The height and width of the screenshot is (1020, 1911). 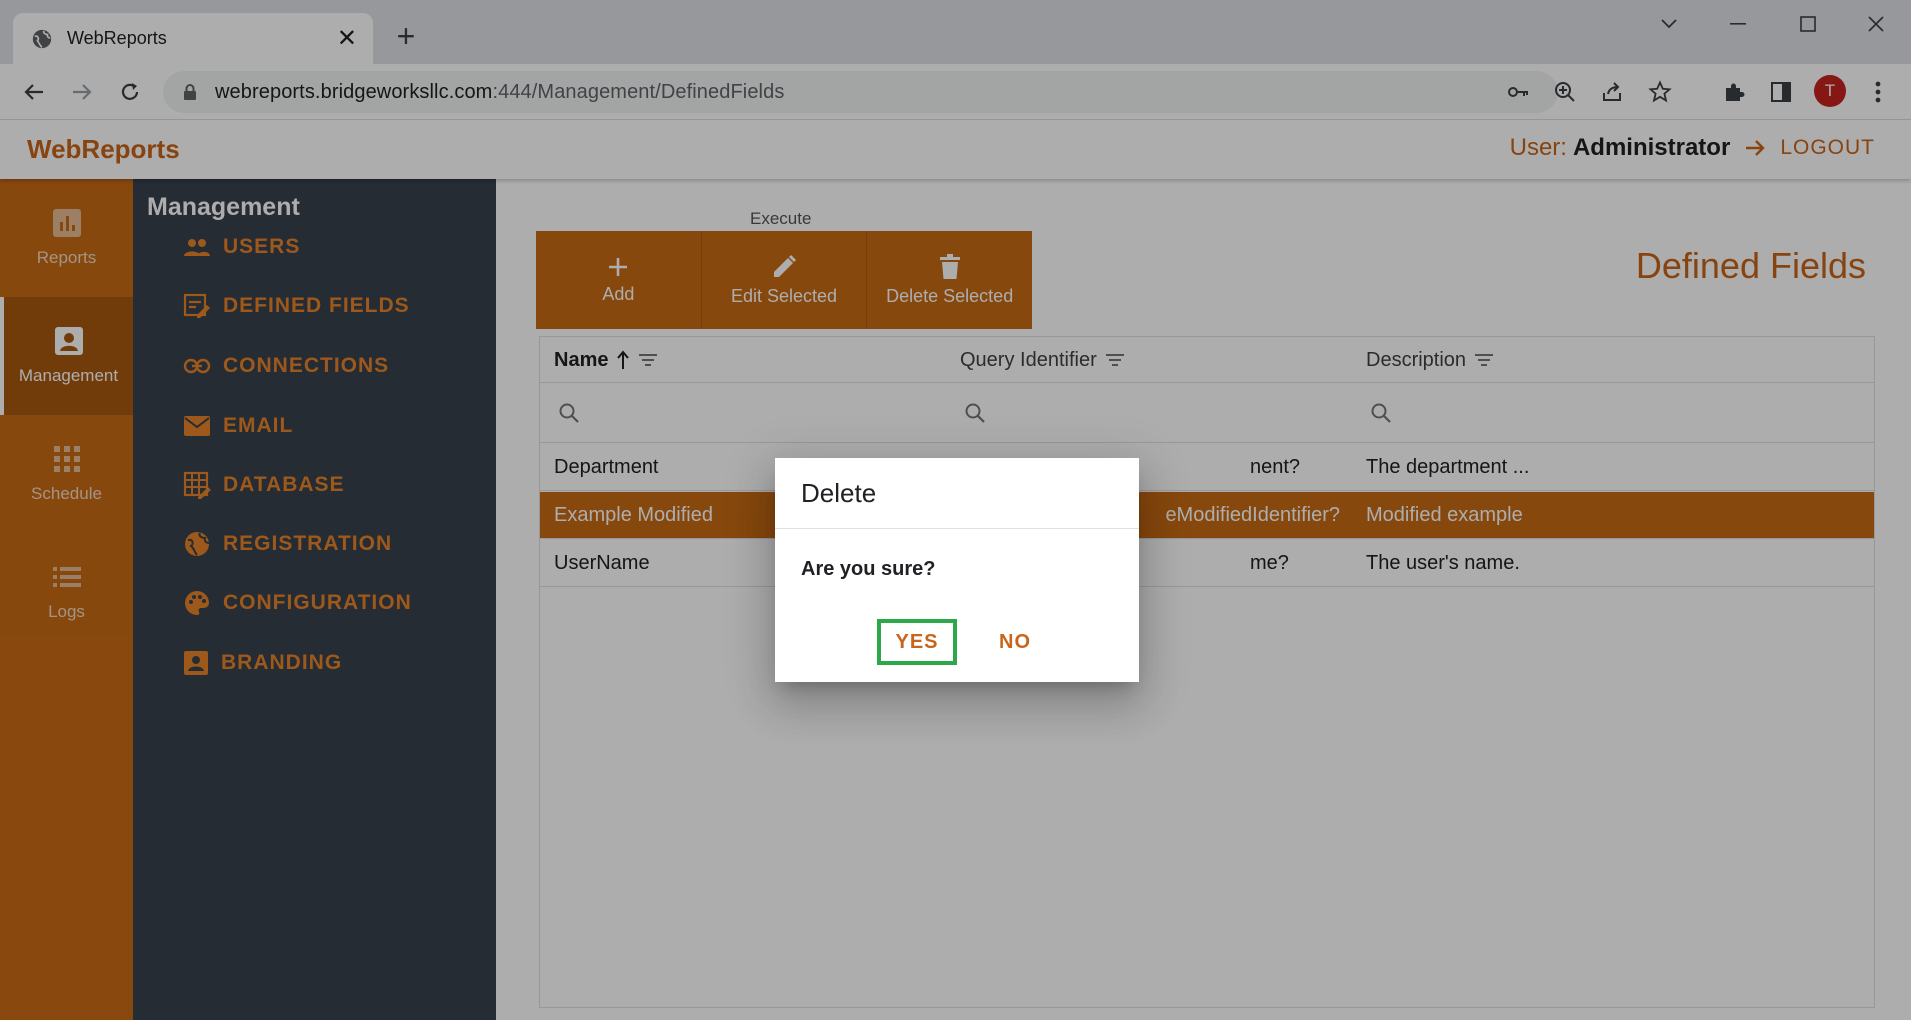 I want to click on delete-confirm-dialog: Delete Are you sure? YES NO, so click(x=957, y=570).